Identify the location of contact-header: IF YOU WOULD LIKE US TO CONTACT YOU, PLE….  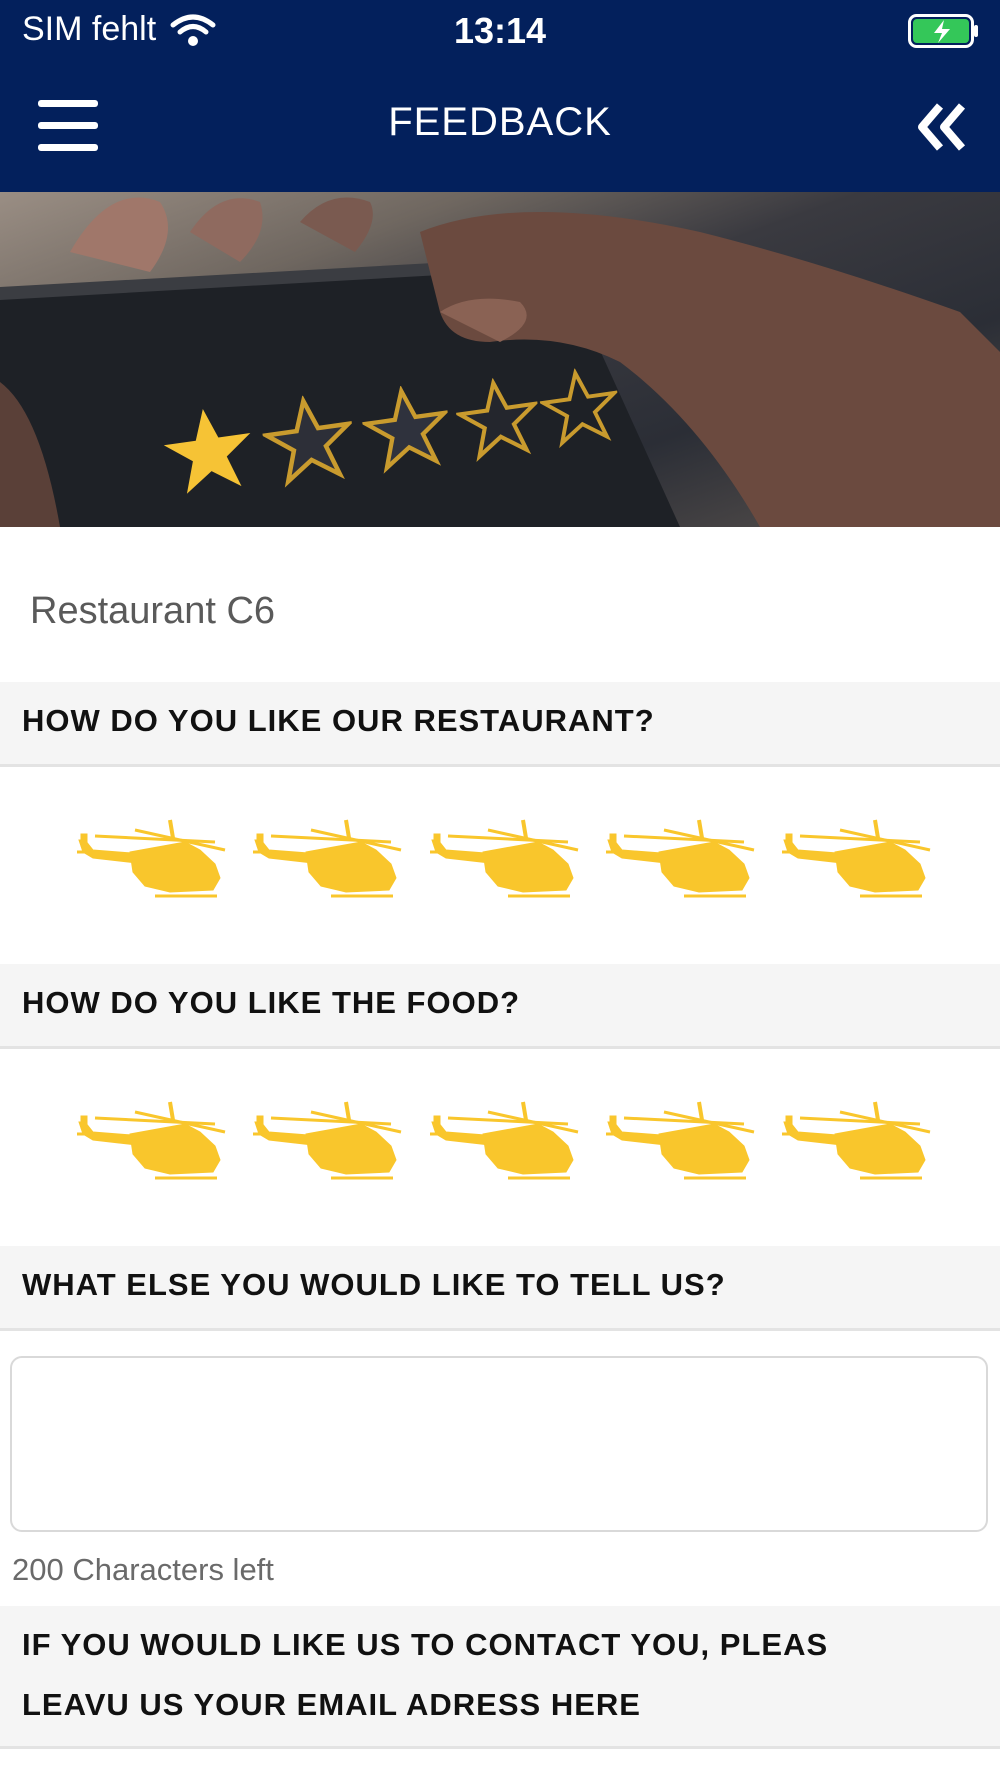
(500, 1677).